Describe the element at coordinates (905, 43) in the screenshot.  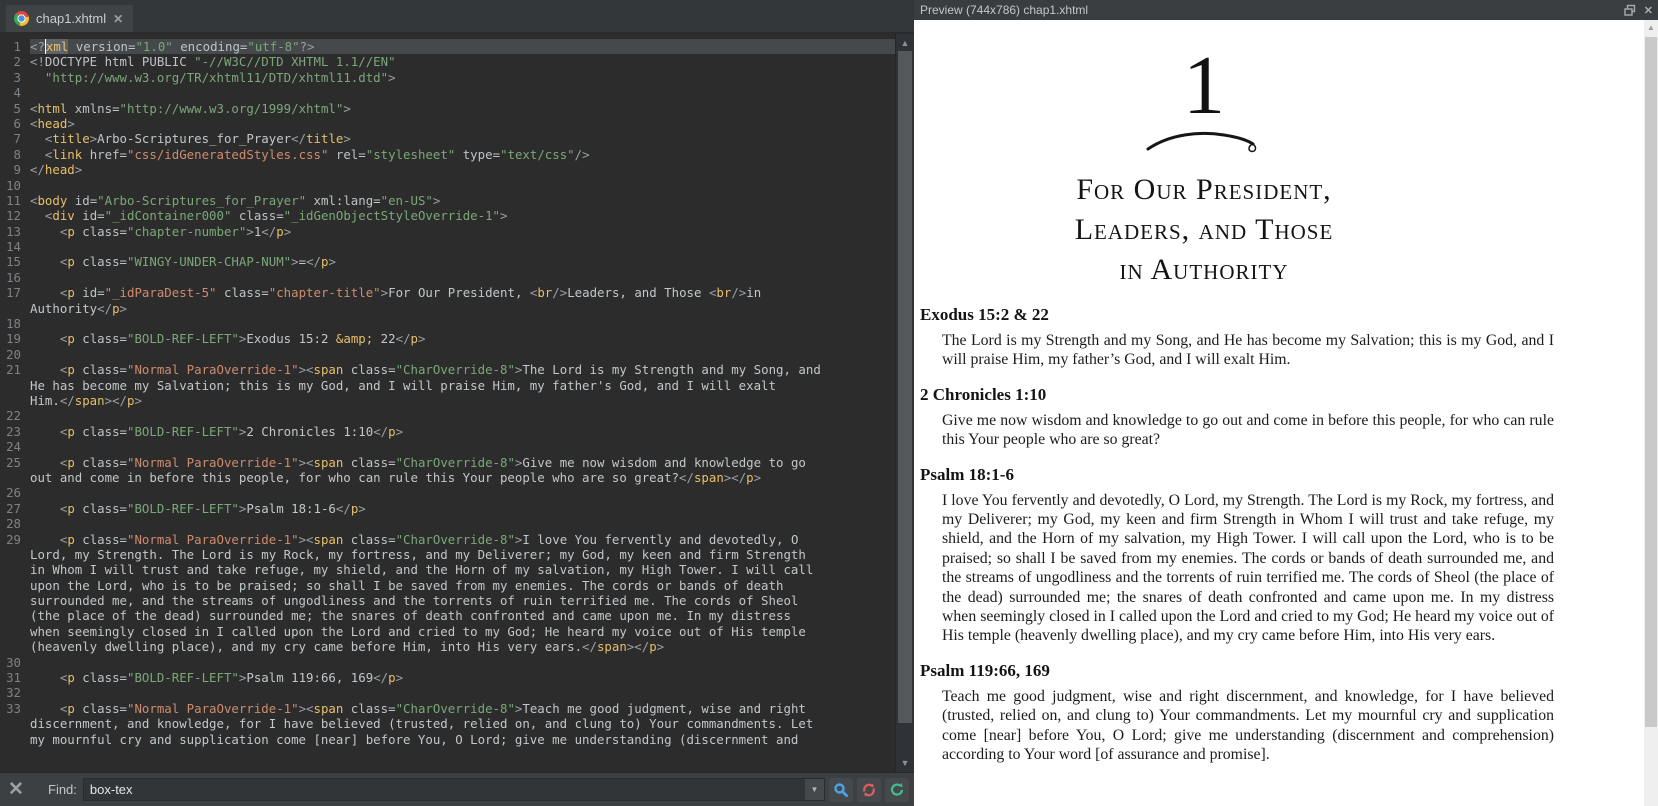
I see `scroll-up-icon: ▲` at that location.